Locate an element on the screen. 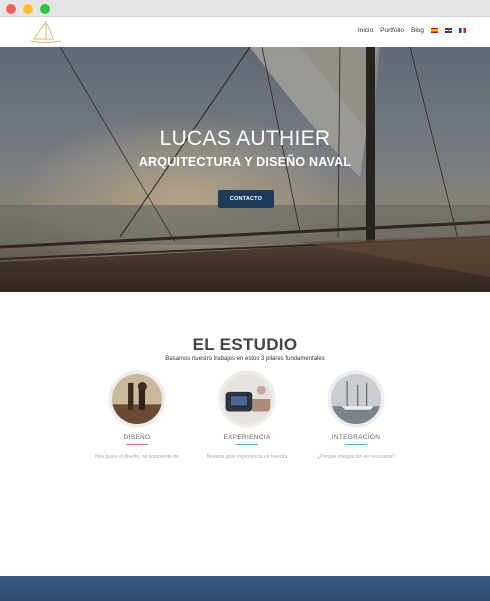 This screenshot has height=601, width=490. pillar-label: EXPERIENCIA is located at coordinates (247, 437).